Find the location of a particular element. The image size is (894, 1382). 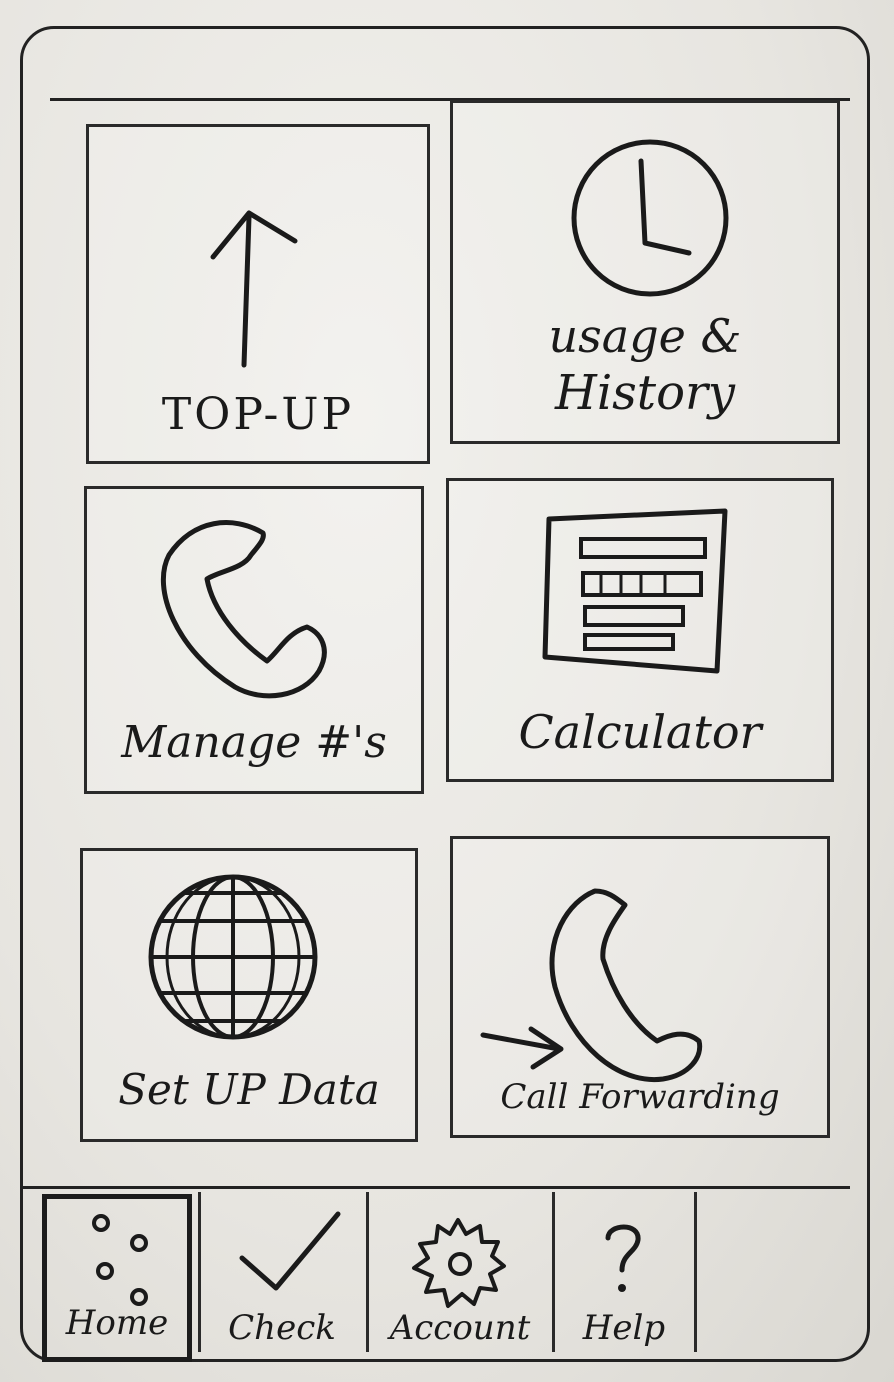

nav-home: Home is located at coordinates (117, 1278).